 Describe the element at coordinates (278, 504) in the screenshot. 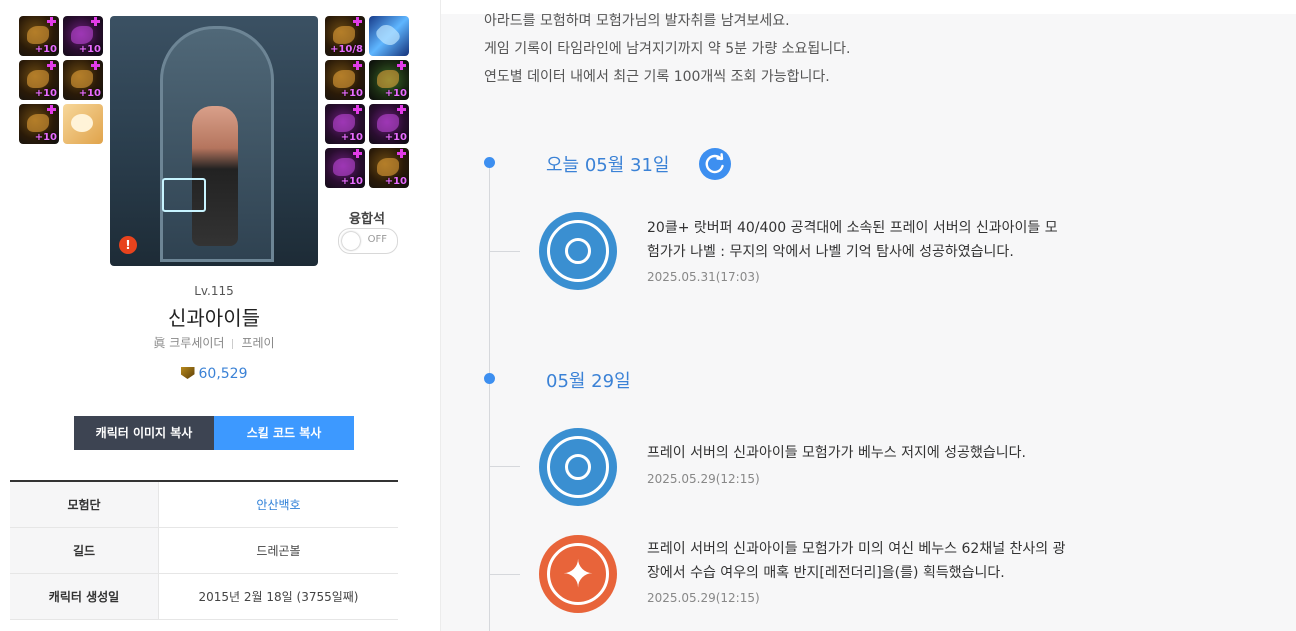

I see `adventure-group-link: 안산백호` at that location.